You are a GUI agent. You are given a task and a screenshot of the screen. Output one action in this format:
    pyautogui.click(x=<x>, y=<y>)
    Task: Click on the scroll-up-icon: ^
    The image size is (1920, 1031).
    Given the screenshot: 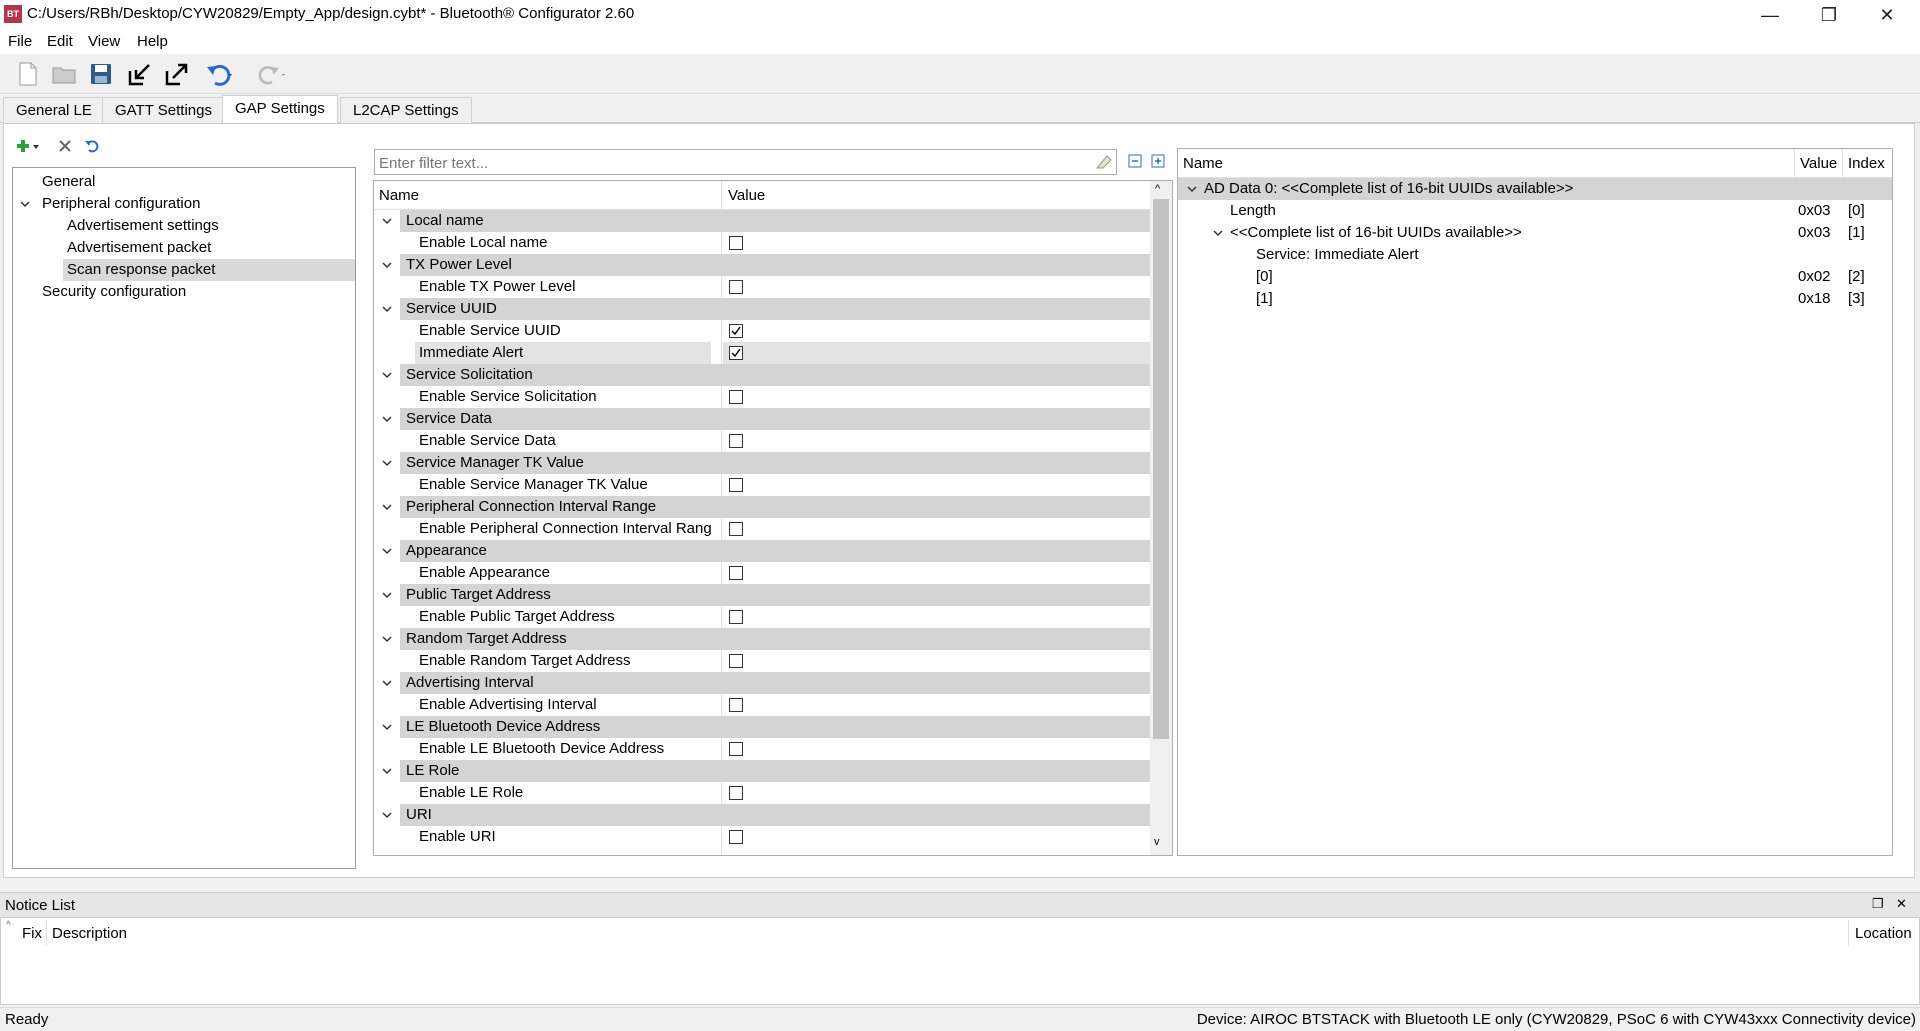 What is the action you would take?
    pyautogui.click(x=1157, y=189)
    